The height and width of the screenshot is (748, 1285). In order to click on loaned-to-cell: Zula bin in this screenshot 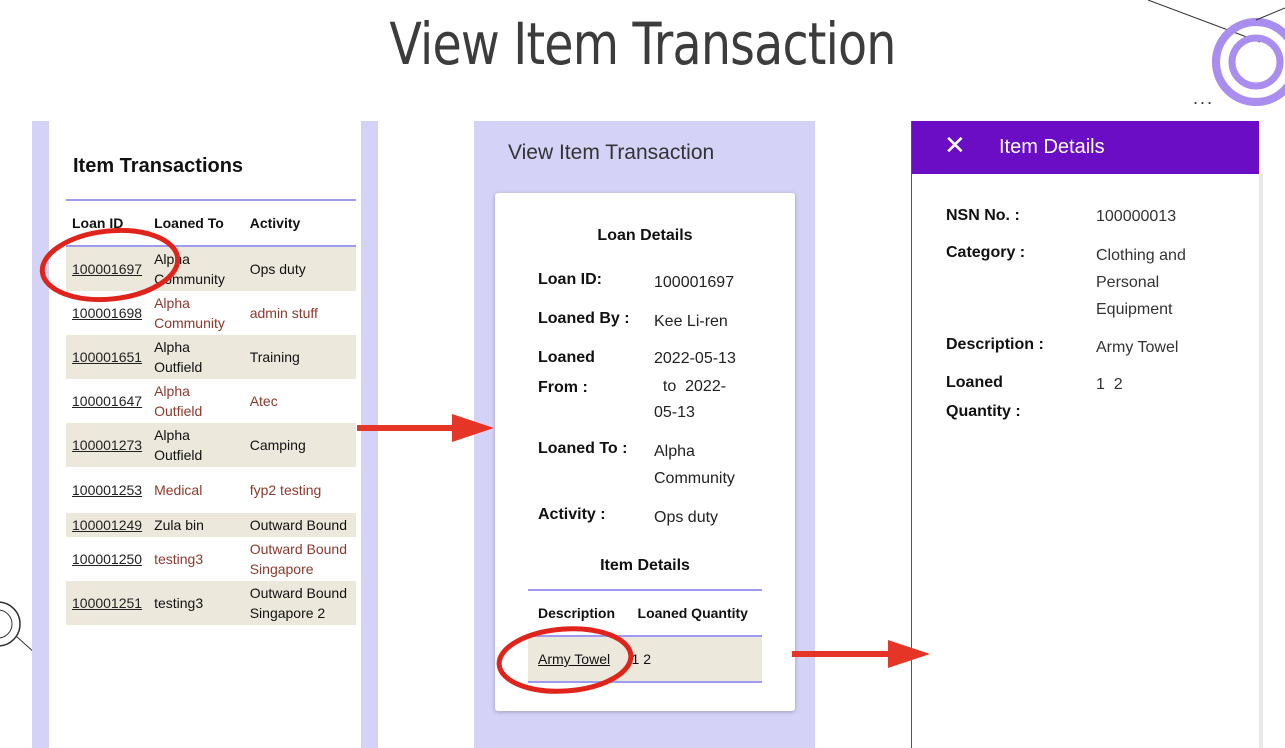, I will do `click(196, 525)`.